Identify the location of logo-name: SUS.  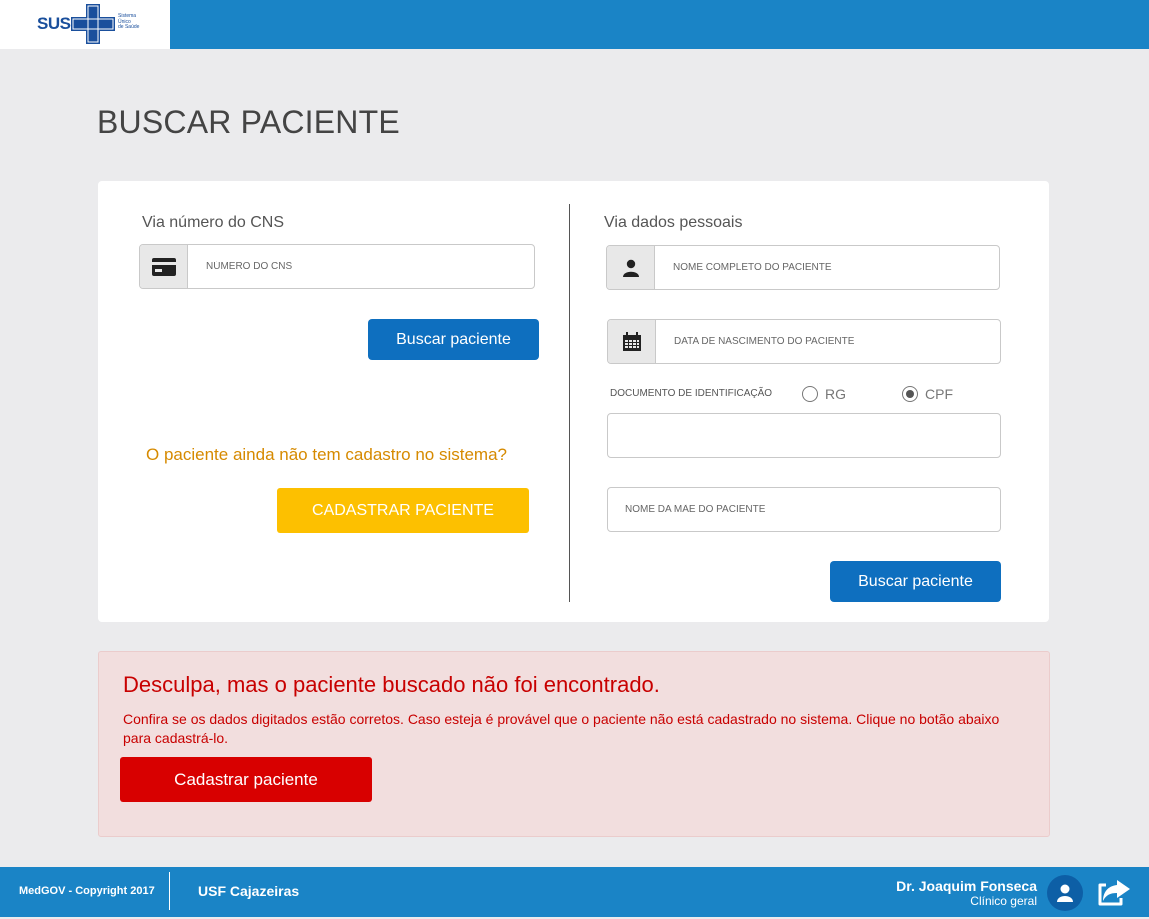
(54, 23).